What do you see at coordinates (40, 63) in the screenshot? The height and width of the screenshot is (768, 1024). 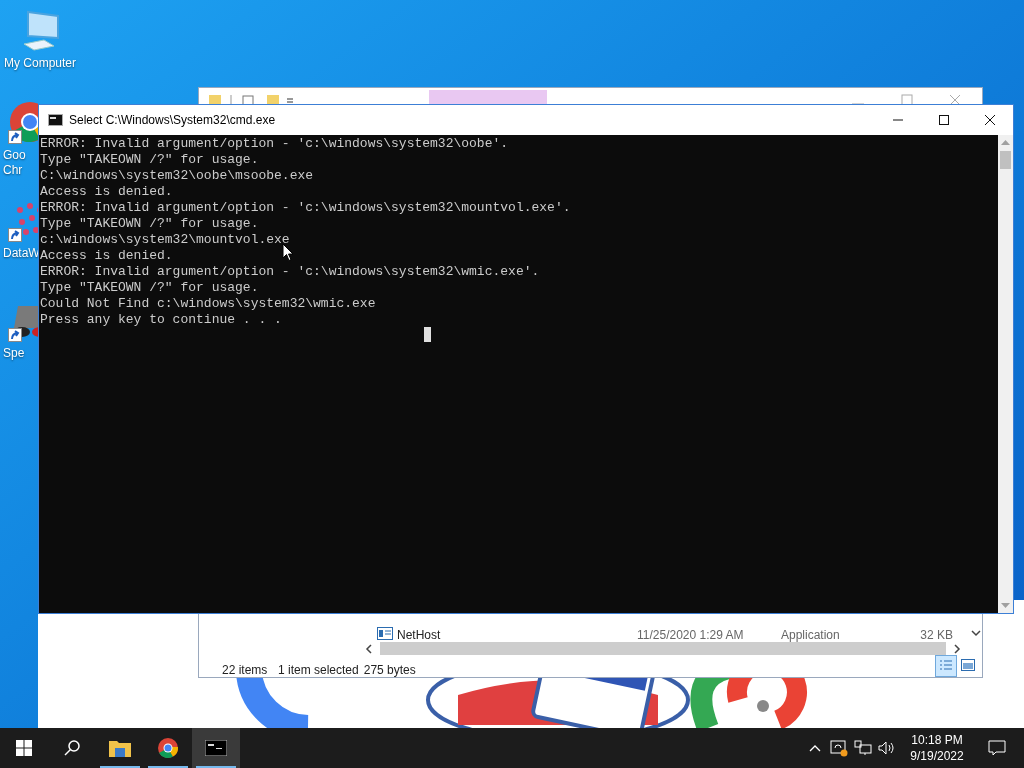 I see `desktop-icon-label: My Computer` at bounding box center [40, 63].